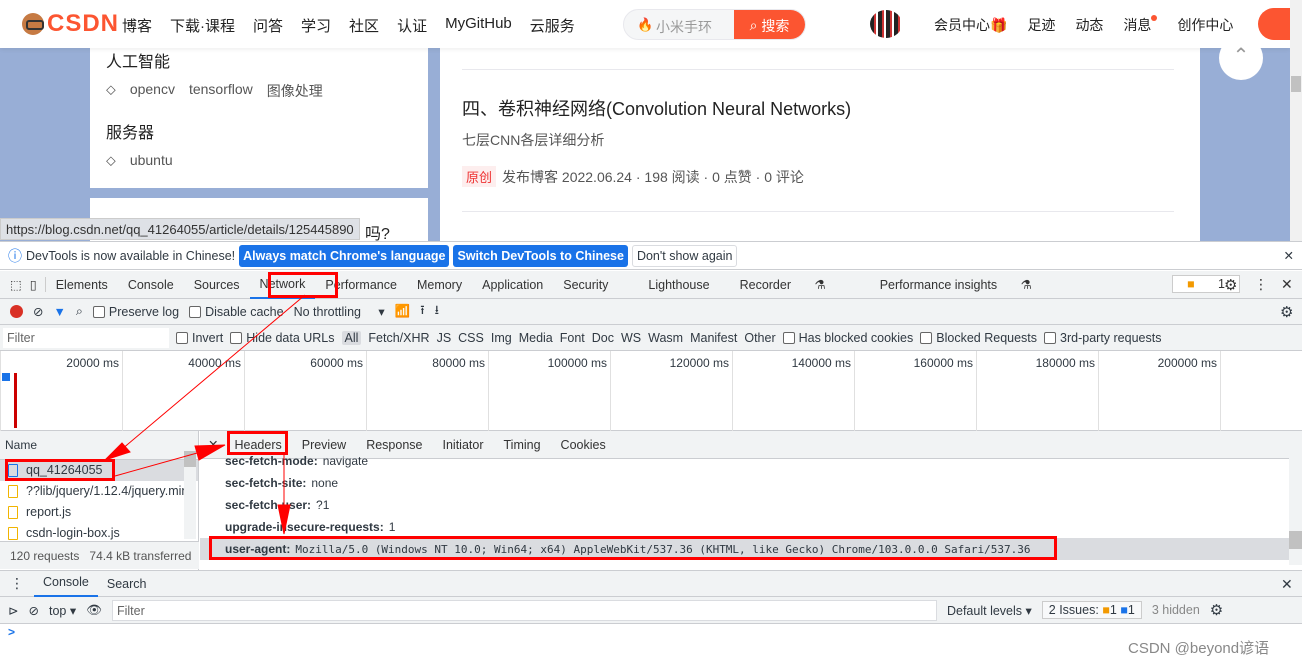 The image size is (1302, 663). I want to click on arrow-network-to-request, so click(210, 375).